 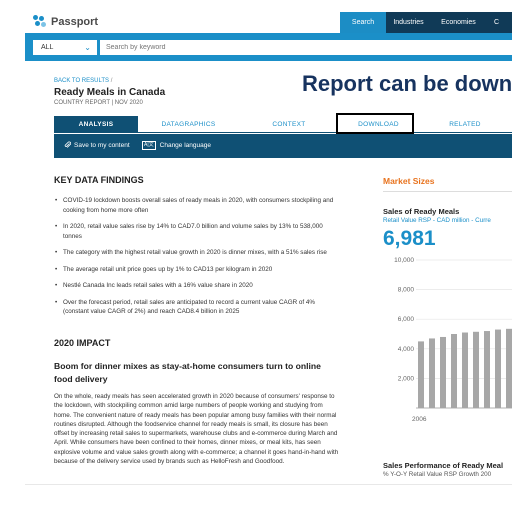 What do you see at coordinates (75, 22) in the screenshot?
I see `logo-text: Passport` at bounding box center [75, 22].